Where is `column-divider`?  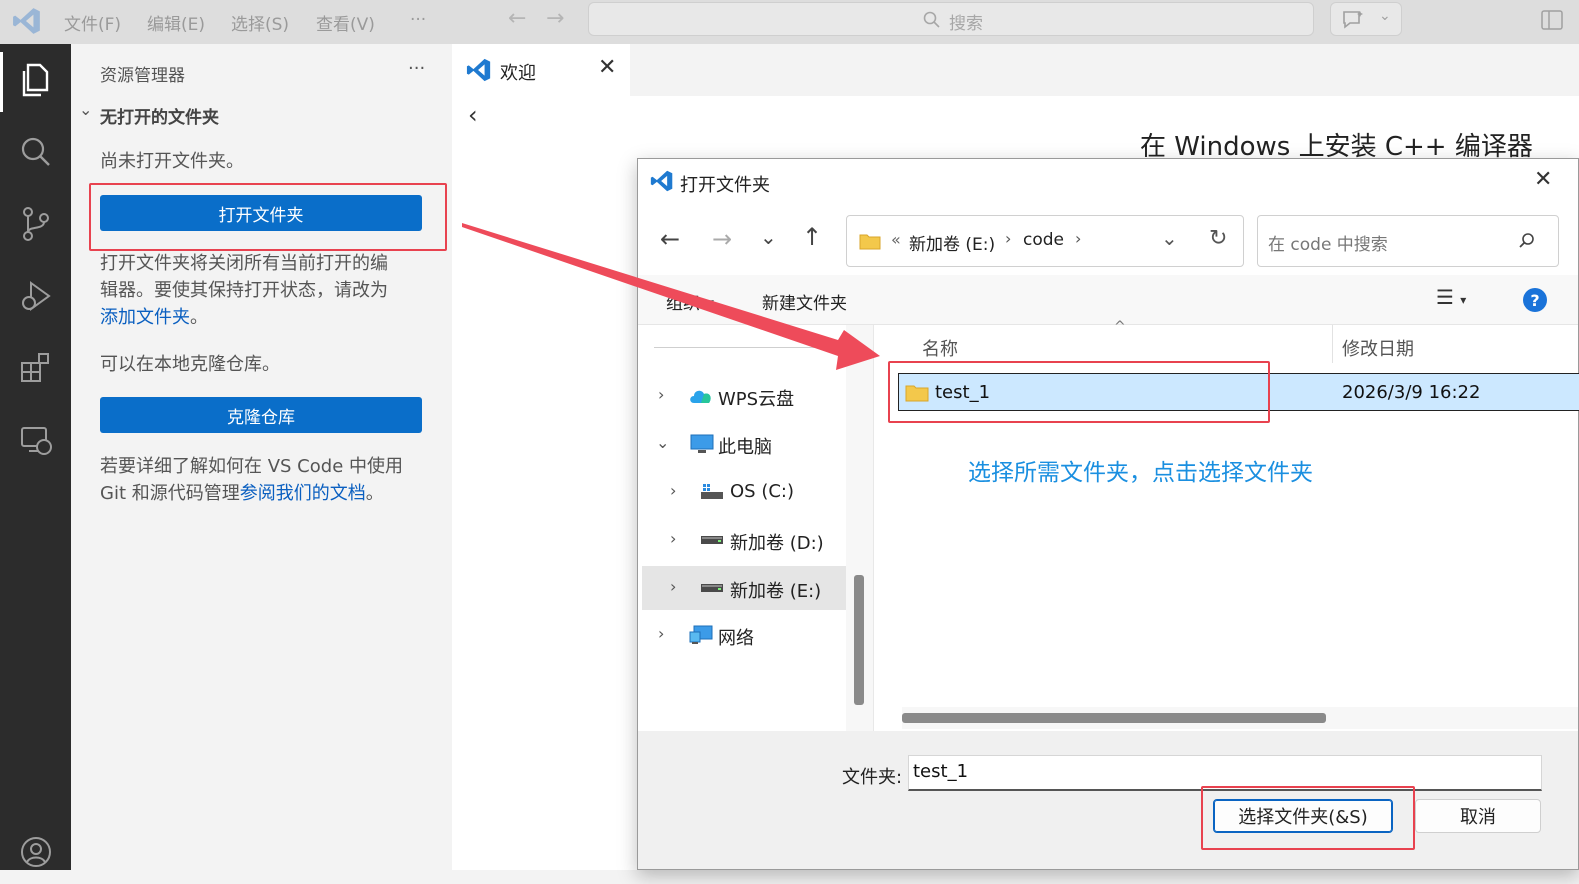 column-divider is located at coordinates (1332, 344).